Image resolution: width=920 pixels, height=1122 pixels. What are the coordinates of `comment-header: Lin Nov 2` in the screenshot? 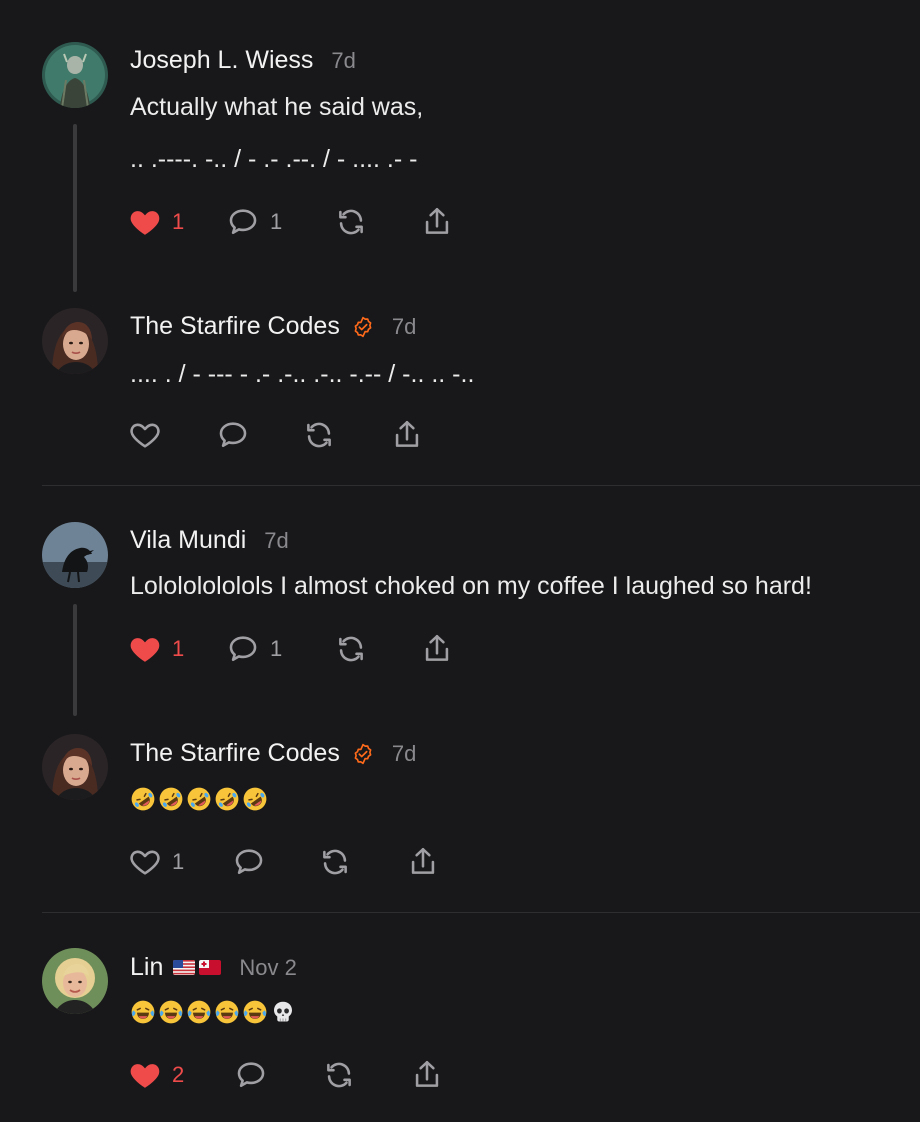 It's located at (213, 967).